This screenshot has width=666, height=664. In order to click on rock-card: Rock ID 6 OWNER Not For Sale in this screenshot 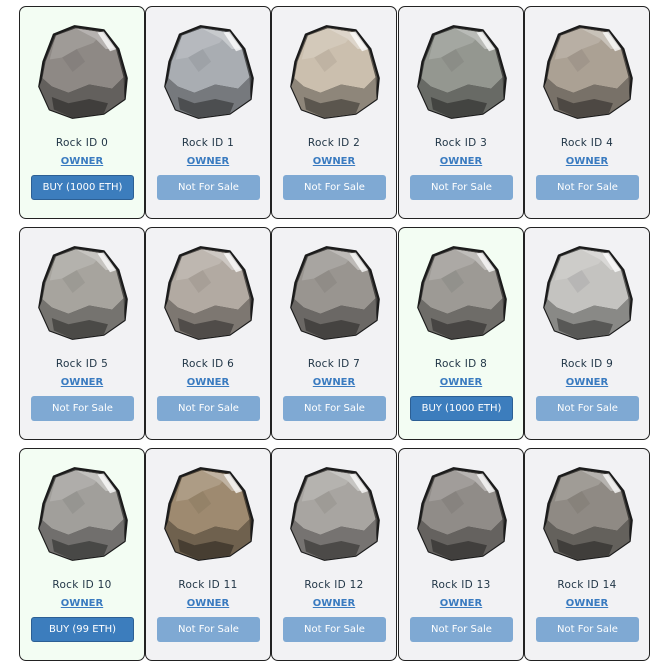, I will do `click(208, 333)`.